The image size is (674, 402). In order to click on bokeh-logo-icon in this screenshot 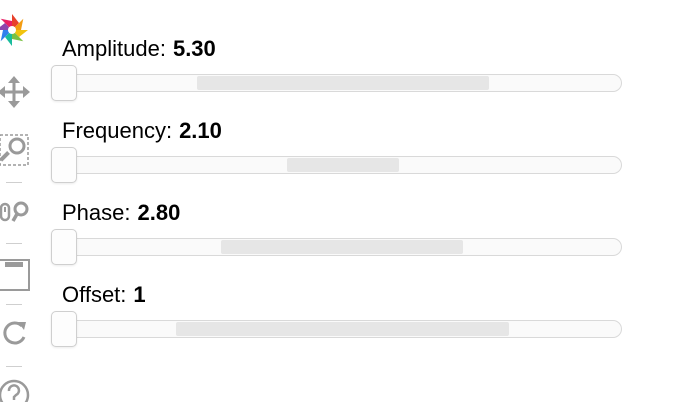, I will do `click(15, 30)`.